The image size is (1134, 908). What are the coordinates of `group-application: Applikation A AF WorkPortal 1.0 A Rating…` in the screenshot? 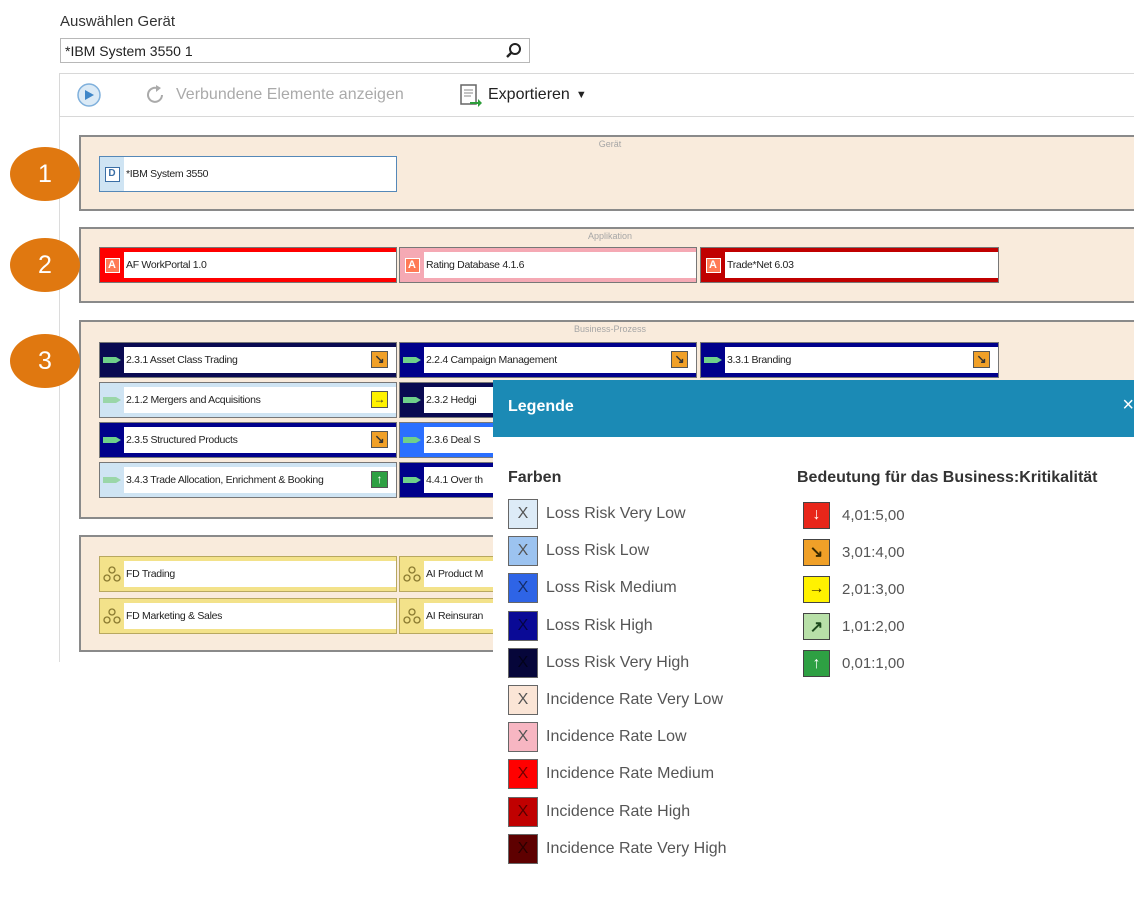 It's located at (606, 265).